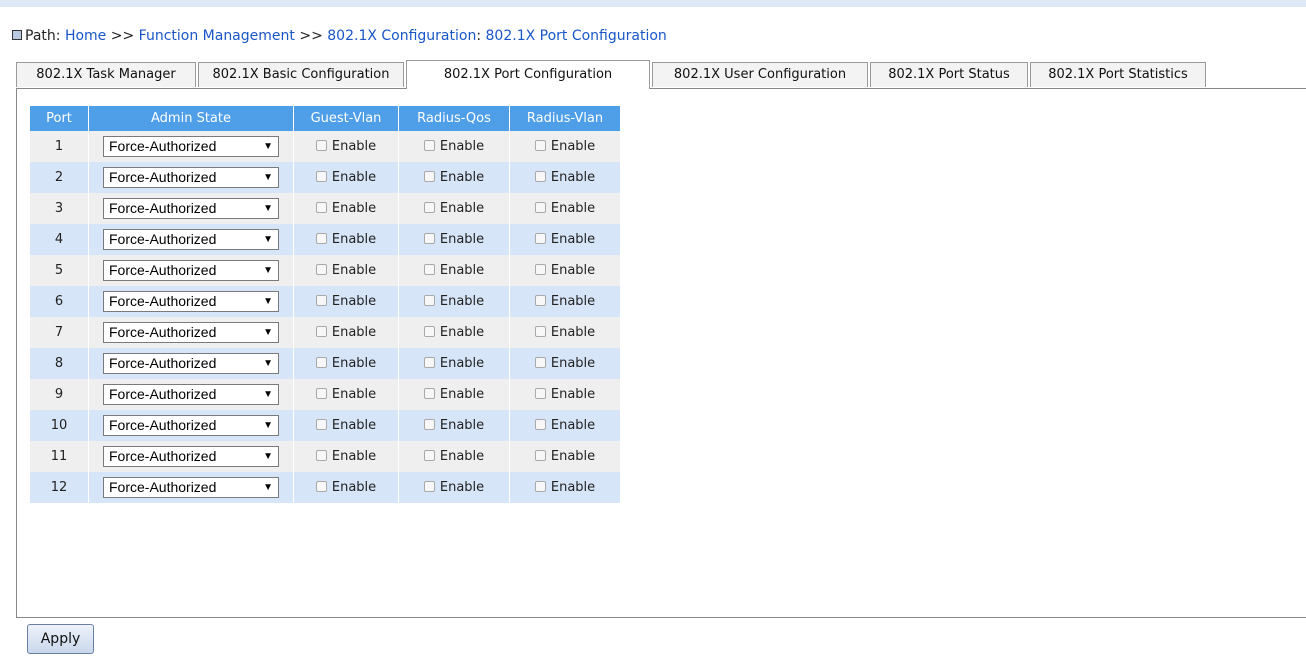  I want to click on guest-vlan-cell: Enable, so click(346, 363).